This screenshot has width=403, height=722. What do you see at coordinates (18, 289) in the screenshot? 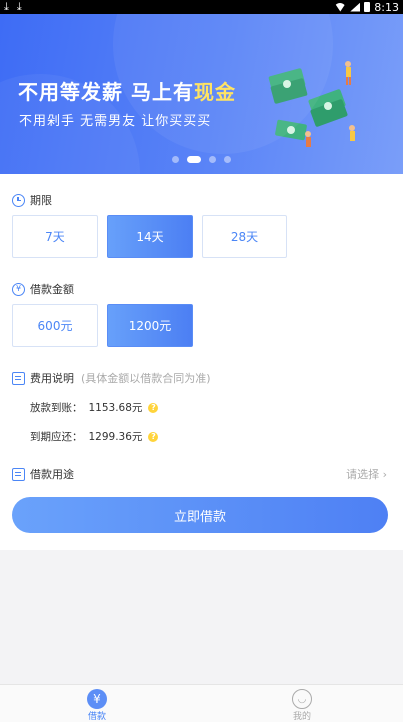
I see `yen-circle-icon: ¥` at bounding box center [18, 289].